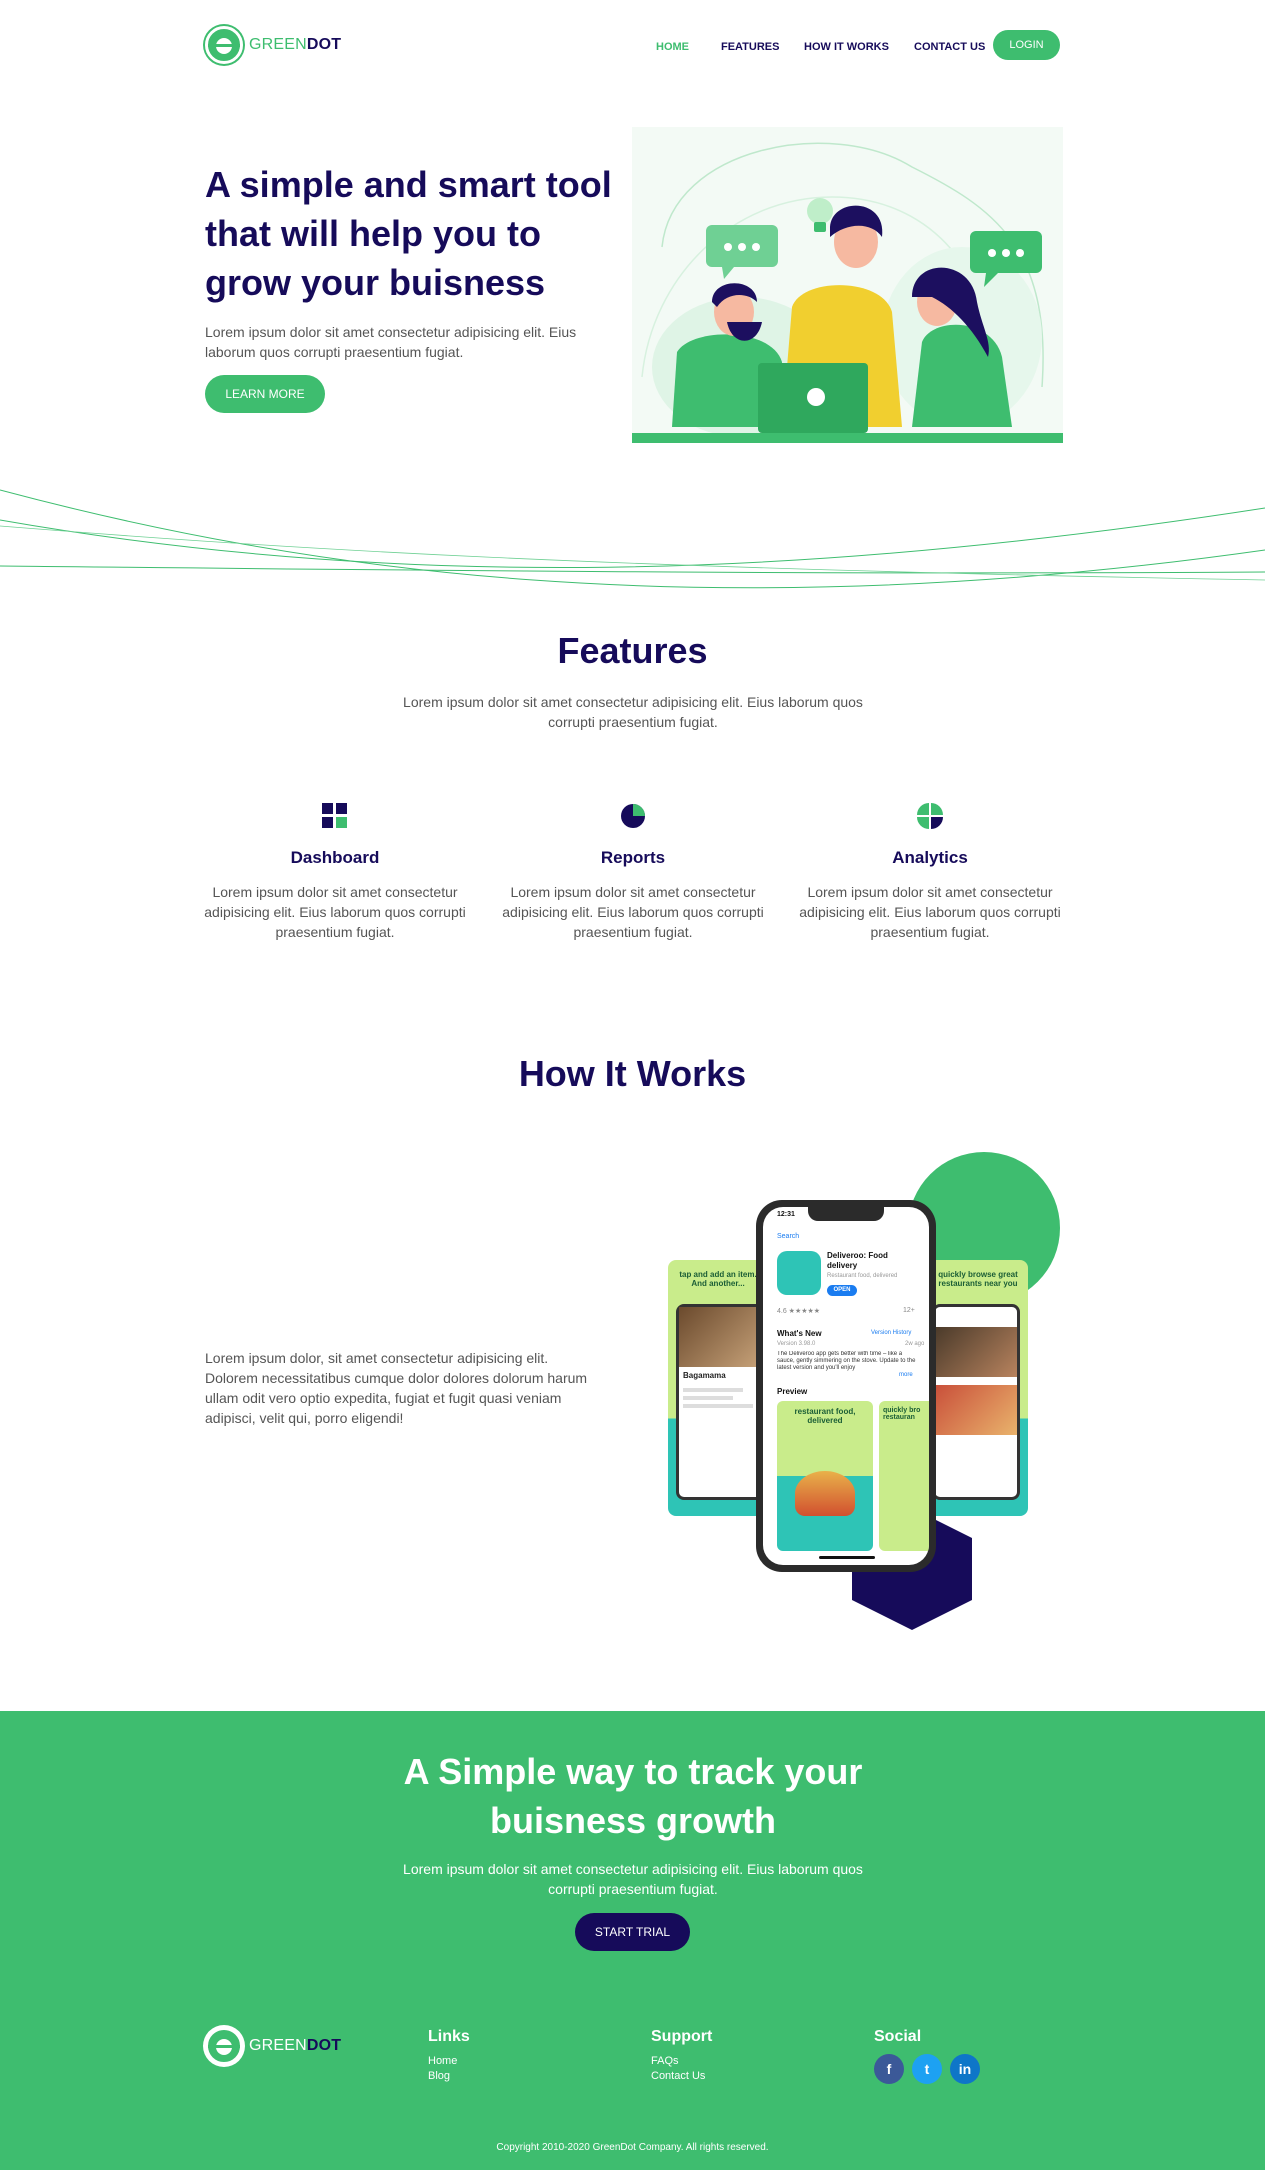  What do you see at coordinates (862, 1276) in the screenshot?
I see `app-subtitle: Restaurant food, delivered` at bounding box center [862, 1276].